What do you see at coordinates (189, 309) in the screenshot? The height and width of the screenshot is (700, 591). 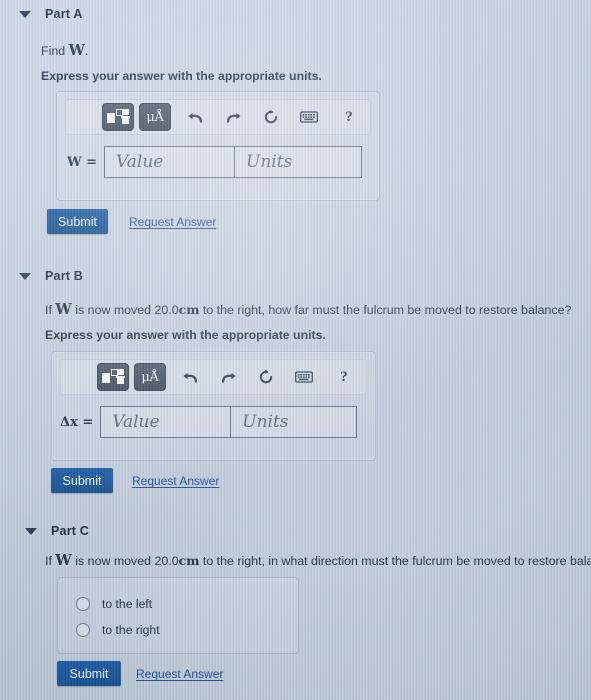 I see `part-b-prompt-unit: cm` at bounding box center [189, 309].